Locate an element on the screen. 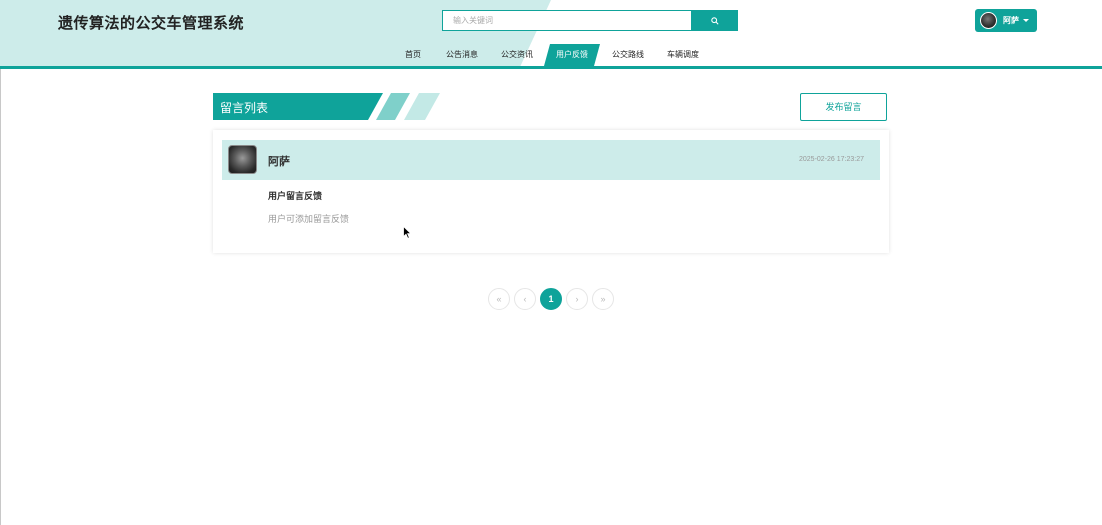 This screenshot has height=525, width=1102. header-divider is located at coordinates (551, 67).